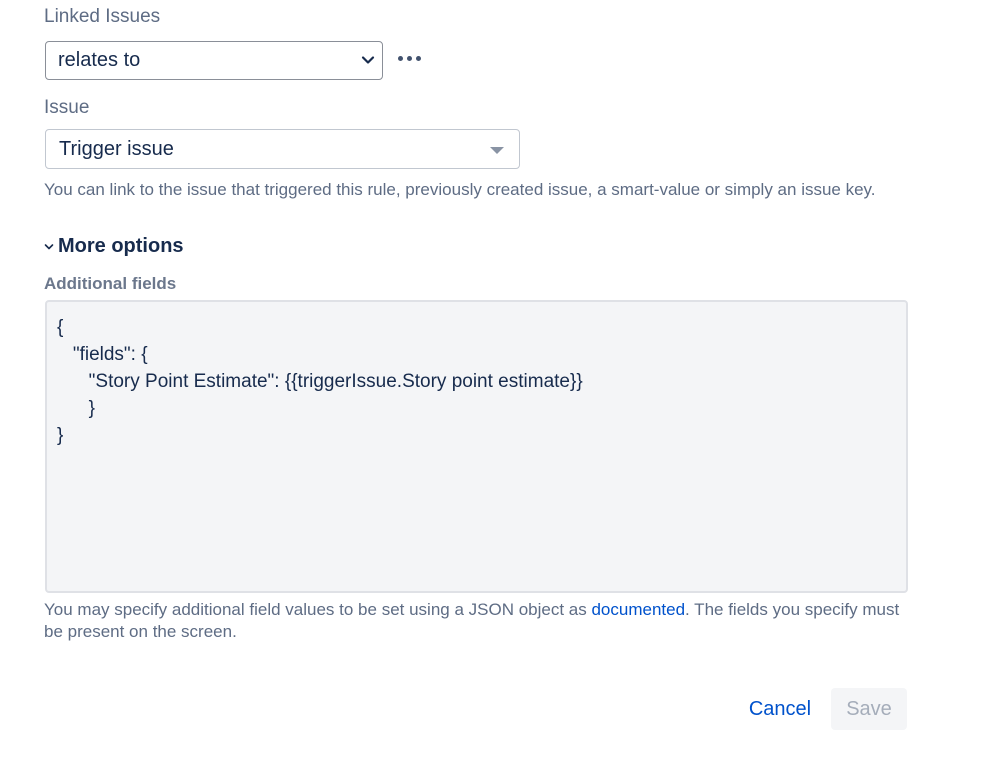  I want to click on link-type-select: relates to, so click(214, 60).